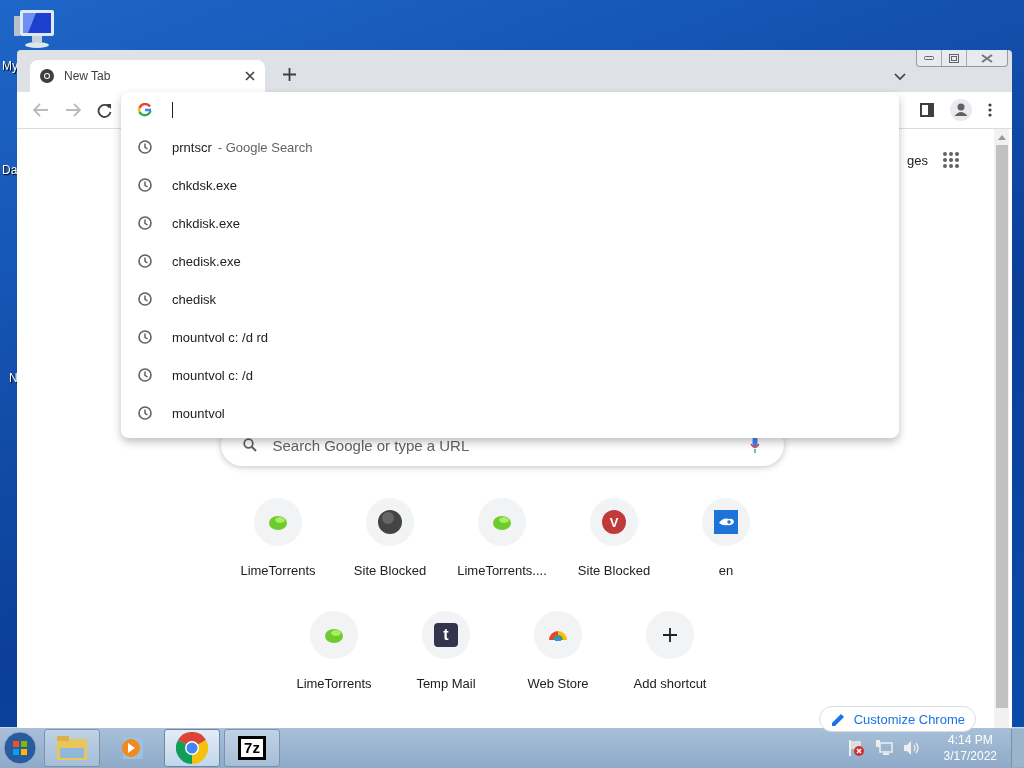 This screenshot has width=1024, height=768. Describe the element at coordinates (670, 635) in the screenshot. I see `plus-icon` at that location.